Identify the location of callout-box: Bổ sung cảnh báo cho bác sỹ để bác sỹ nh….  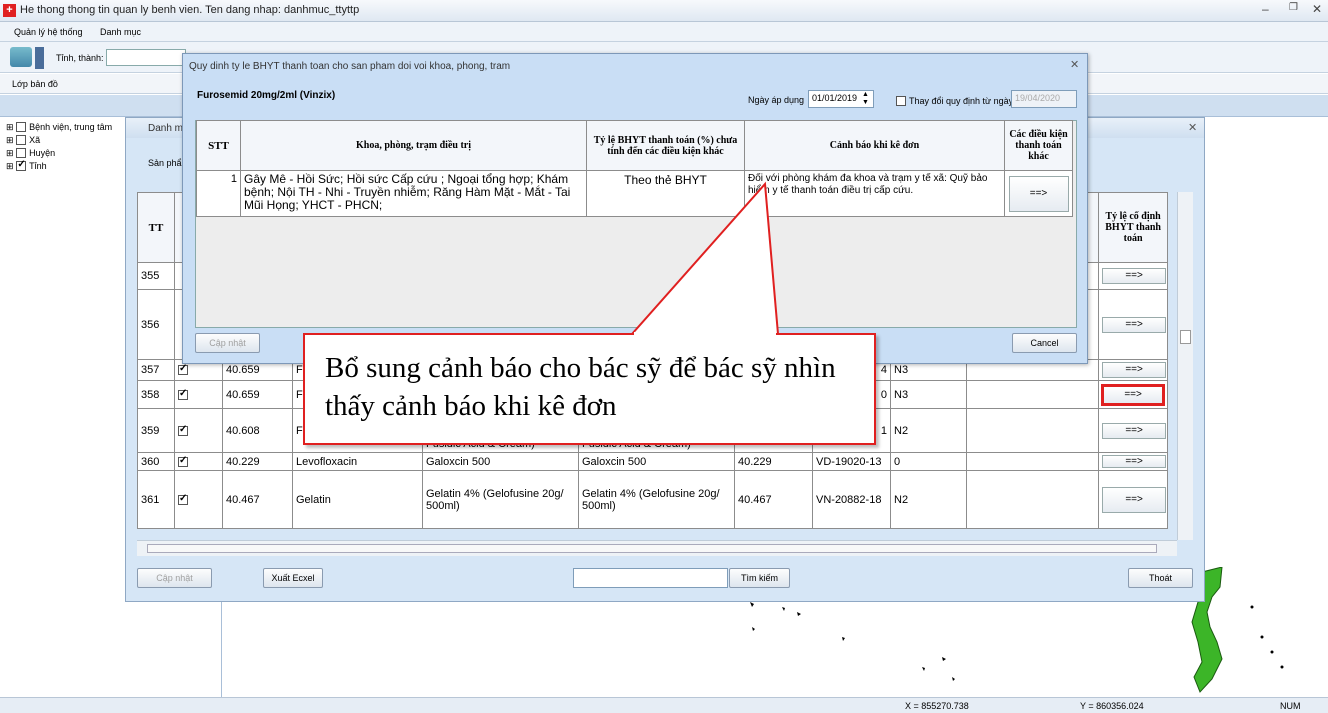
(589, 389).